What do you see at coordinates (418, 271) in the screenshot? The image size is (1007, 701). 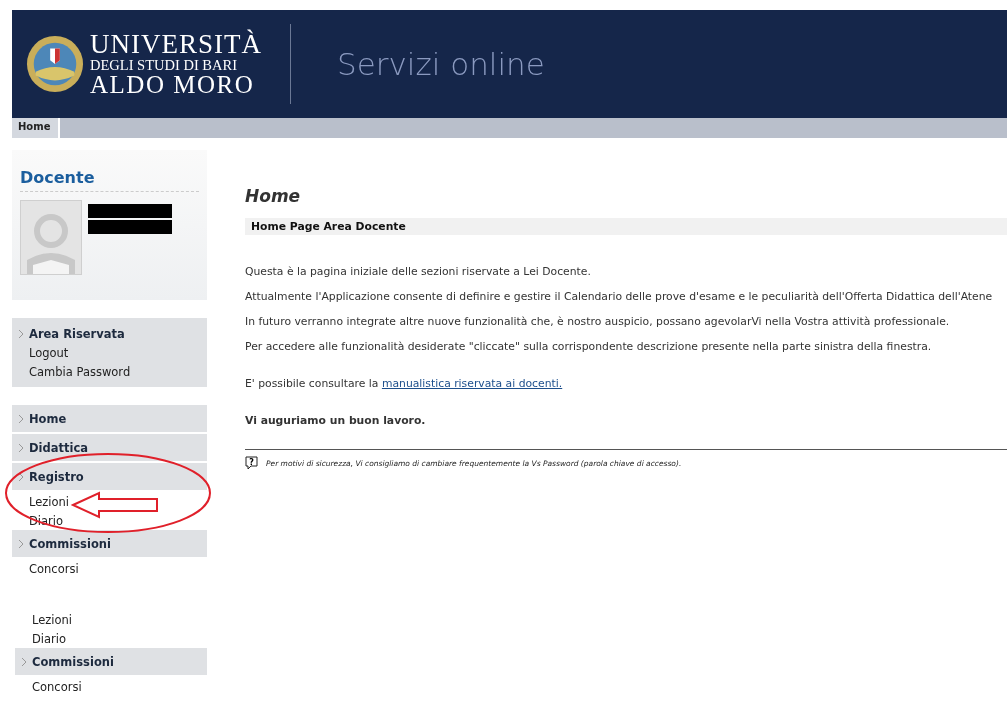 I see `paragraph: Questa è la pagina iniziale delle sezioni riservate a Lei Docente.` at bounding box center [418, 271].